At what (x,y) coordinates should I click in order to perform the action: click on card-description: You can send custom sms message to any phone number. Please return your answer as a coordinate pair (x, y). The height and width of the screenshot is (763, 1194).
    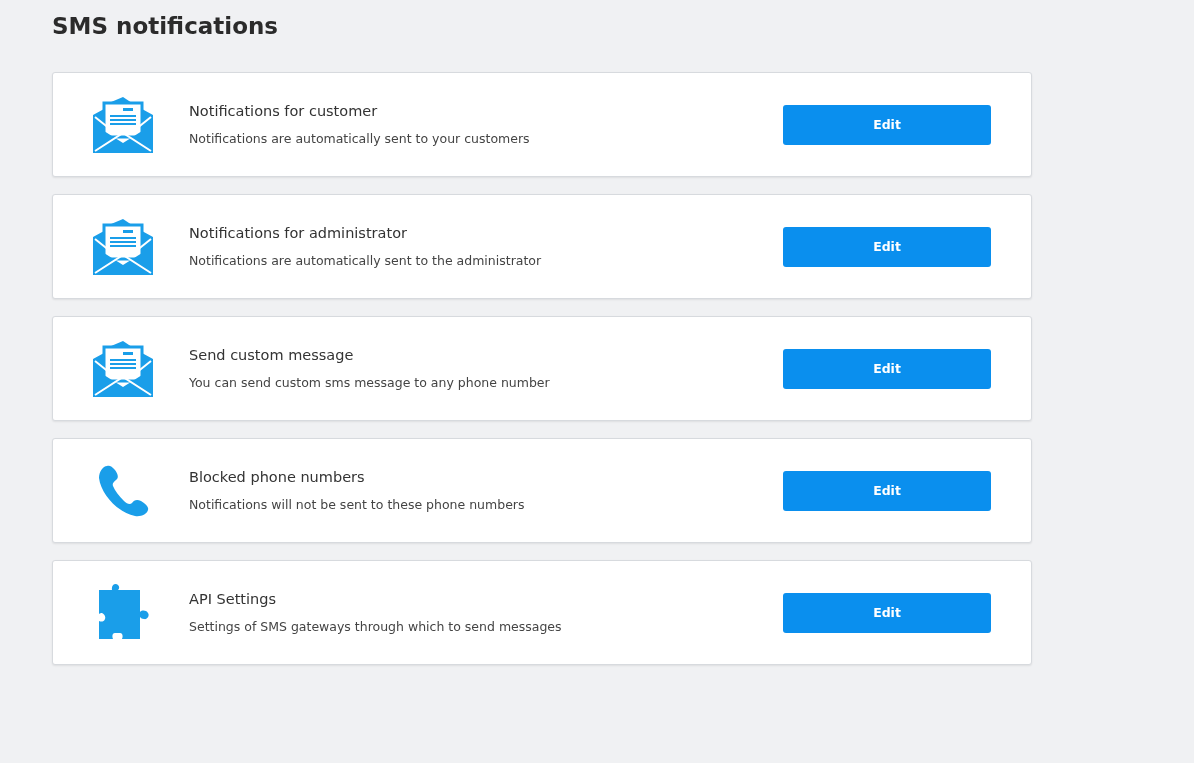
    Looking at the image, I should click on (370, 382).